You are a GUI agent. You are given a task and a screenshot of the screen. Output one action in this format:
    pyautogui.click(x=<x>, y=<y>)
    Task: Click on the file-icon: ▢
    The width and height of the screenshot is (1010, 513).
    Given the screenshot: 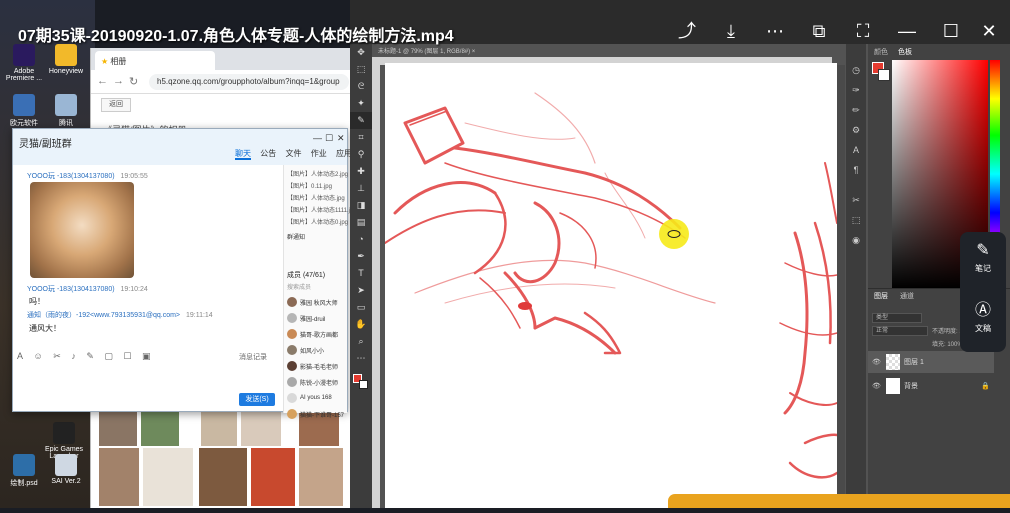 What is the action you would take?
    pyautogui.click(x=108, y=356)
    